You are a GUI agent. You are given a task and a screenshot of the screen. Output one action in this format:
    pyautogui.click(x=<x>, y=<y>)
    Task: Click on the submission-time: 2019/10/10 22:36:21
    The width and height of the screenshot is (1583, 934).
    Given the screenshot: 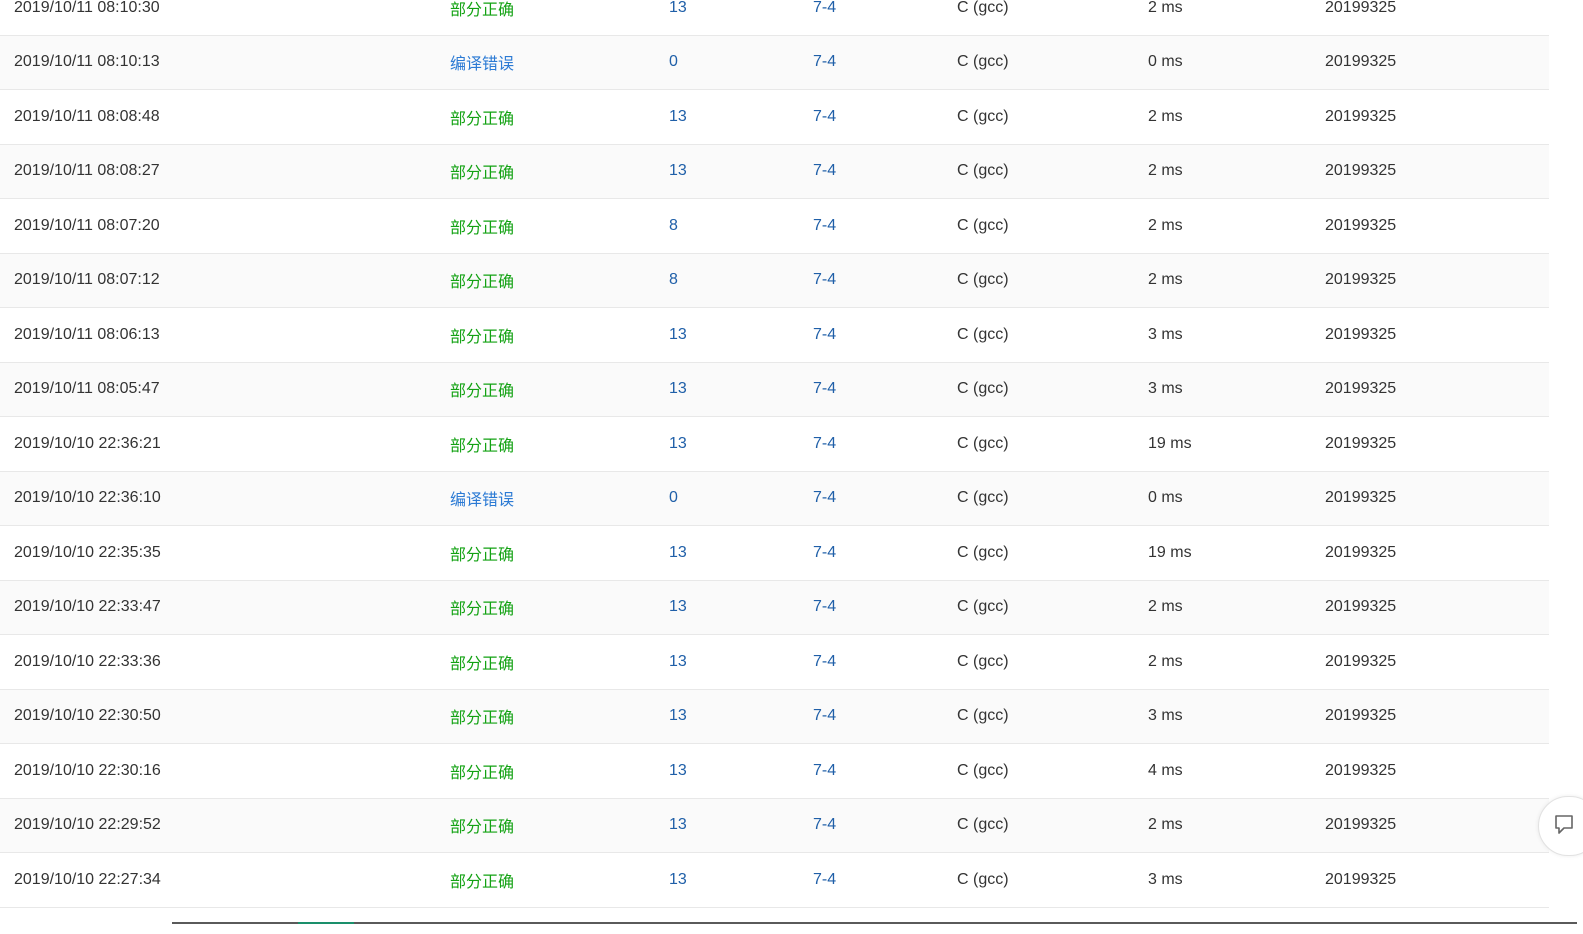 What is the action you would take?
    pyautogui.click(x=87, y=443)
    